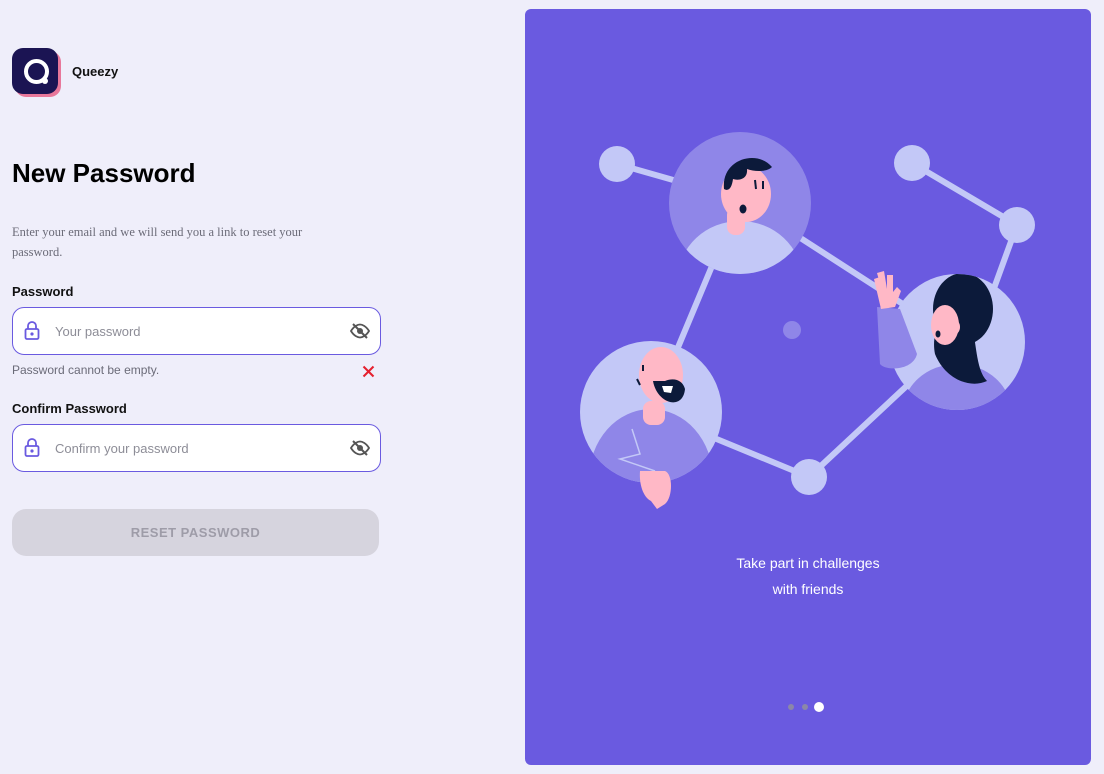  I want to click on password-input, so click(195, 331).